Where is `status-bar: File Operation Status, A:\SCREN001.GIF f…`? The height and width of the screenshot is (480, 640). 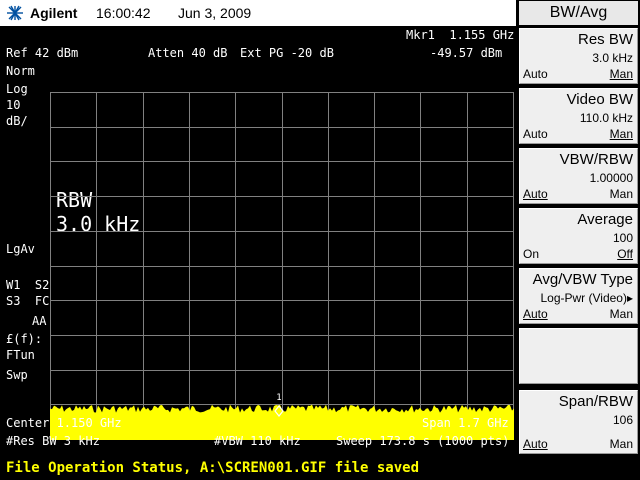 status-bar: File Operation Status, A:\SCREN001.GIF f… is located at coordinates (320, 469).